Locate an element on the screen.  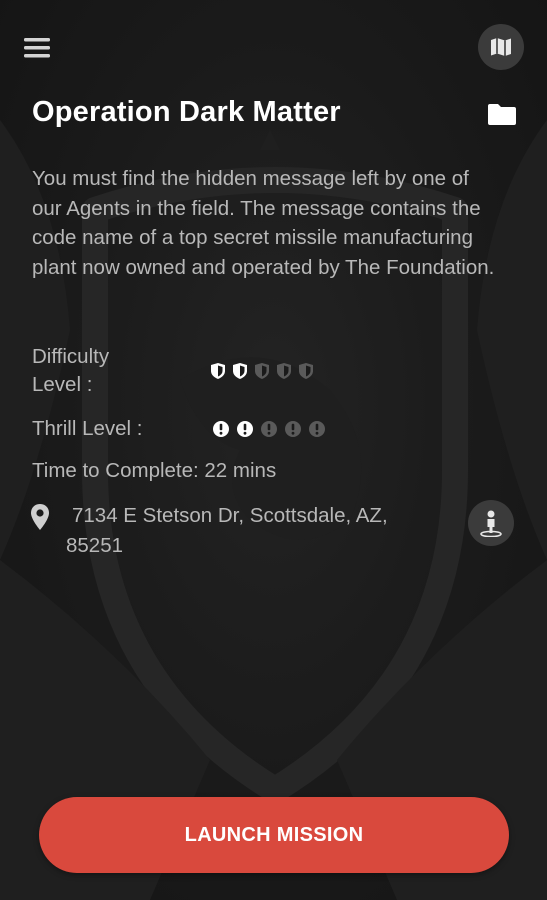
difficulty-label: Difficulty Level : is located at coordinates (71, 370).